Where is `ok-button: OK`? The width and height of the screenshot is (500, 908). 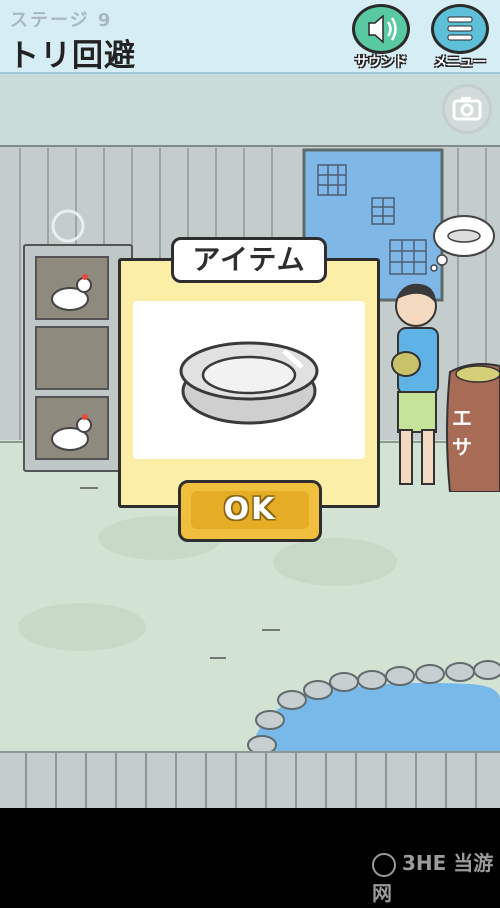 ok-button: OK is located at coordinates (250, 511).